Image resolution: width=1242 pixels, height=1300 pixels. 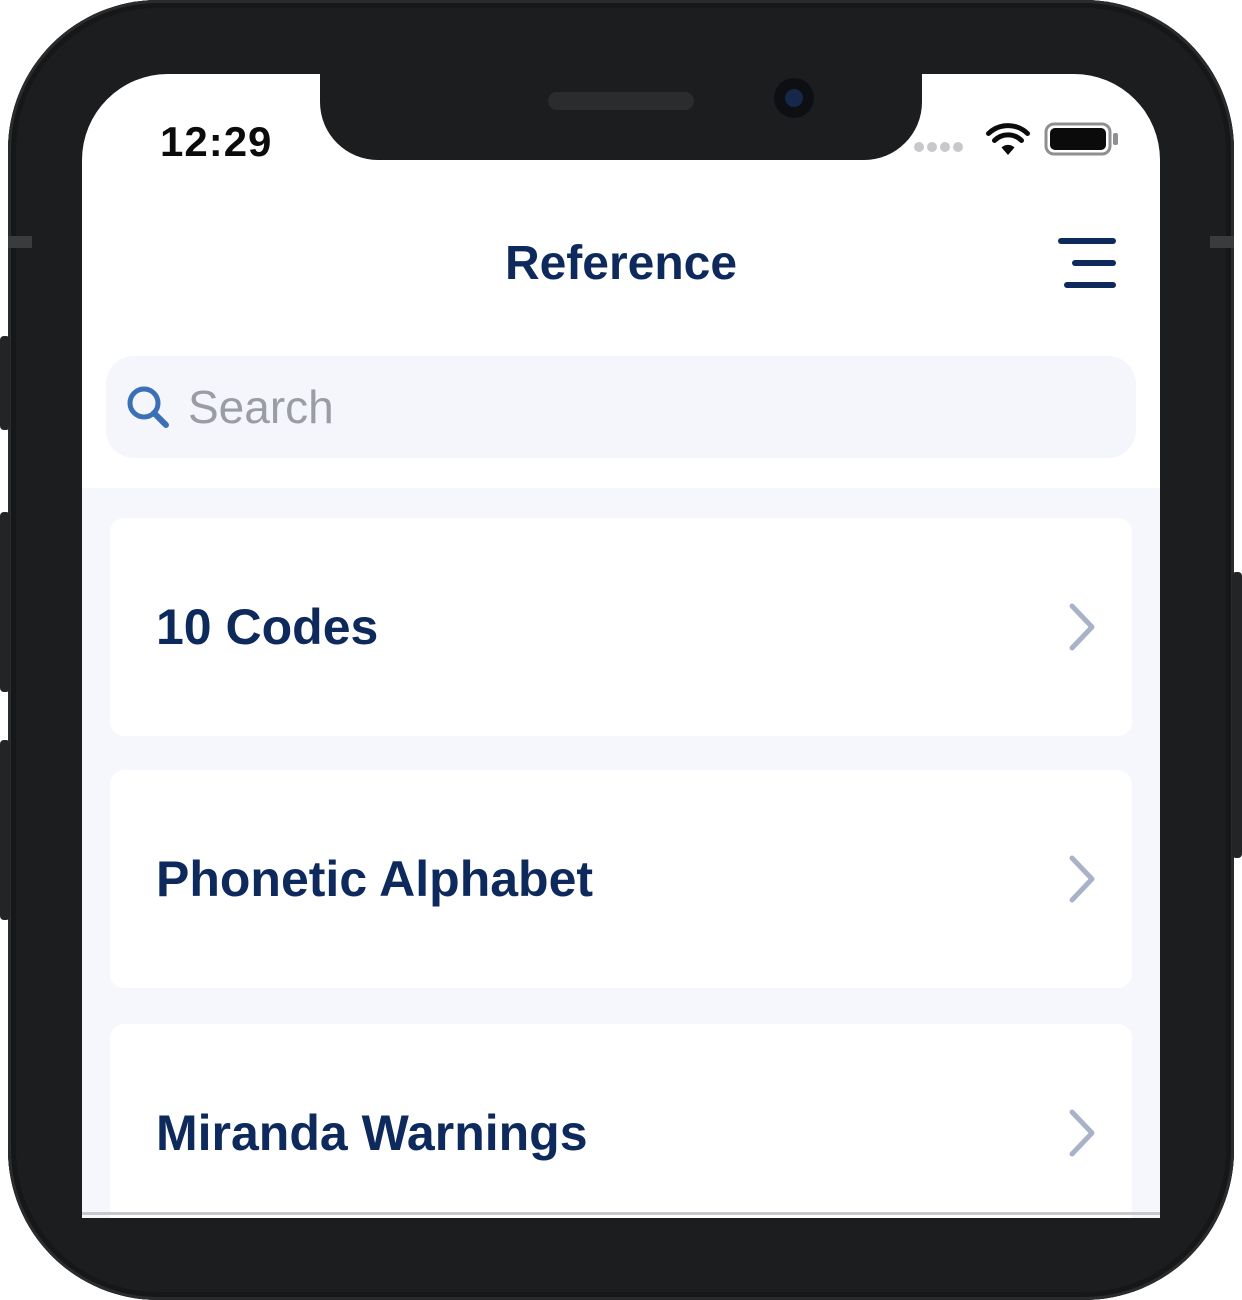 I want to click on menu-button, so click(x=1086, y=263).